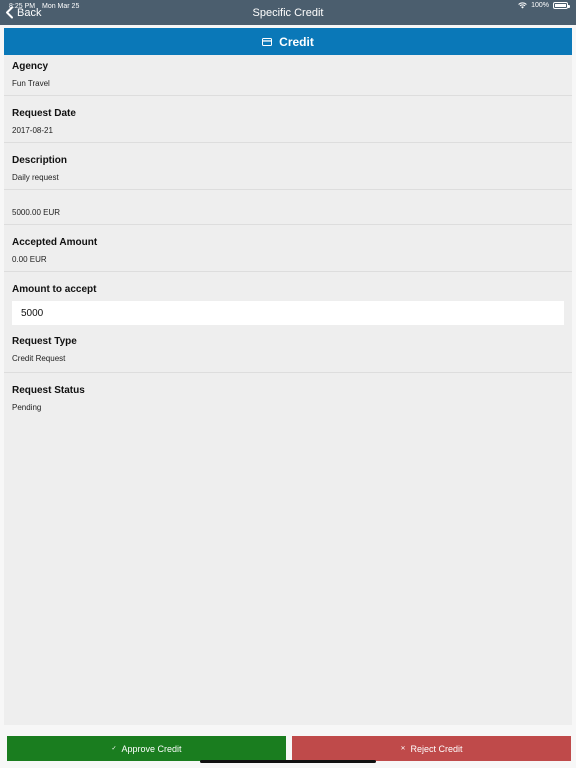 This screenshot has height=768, width=576. What do you see at coordinates (436, 748) in the screenshot?
I see `reject-credit-label: Reject Credit` at bounding box center [436, 748].